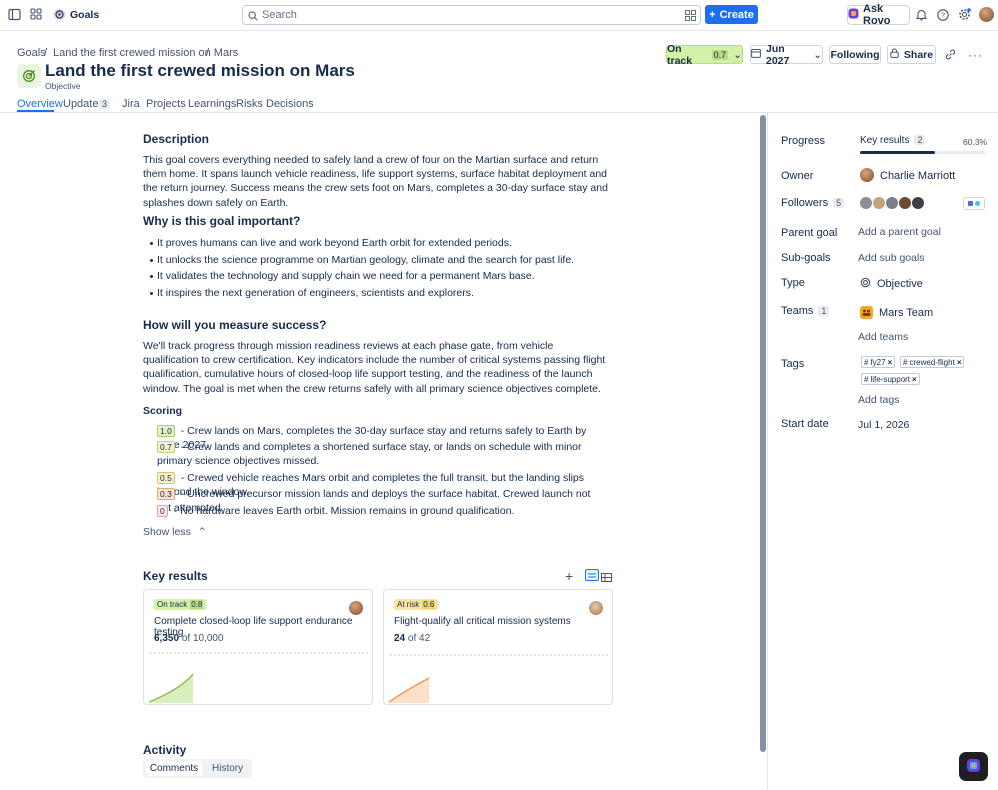 The width and height of the screenshot is (998, 790). What do you see at coordinates (894, 54) in the screenshot?
I see `lock-icon` at bounding box center [894, 54].